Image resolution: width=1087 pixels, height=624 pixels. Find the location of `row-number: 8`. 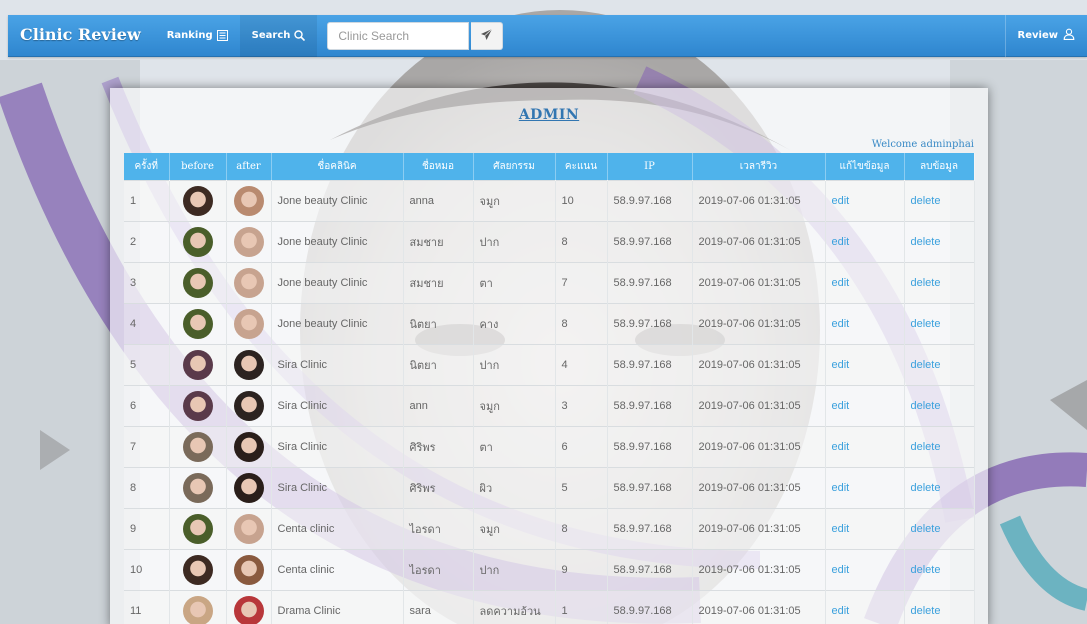

row-number: 8 is located at coordinates (147, 487).